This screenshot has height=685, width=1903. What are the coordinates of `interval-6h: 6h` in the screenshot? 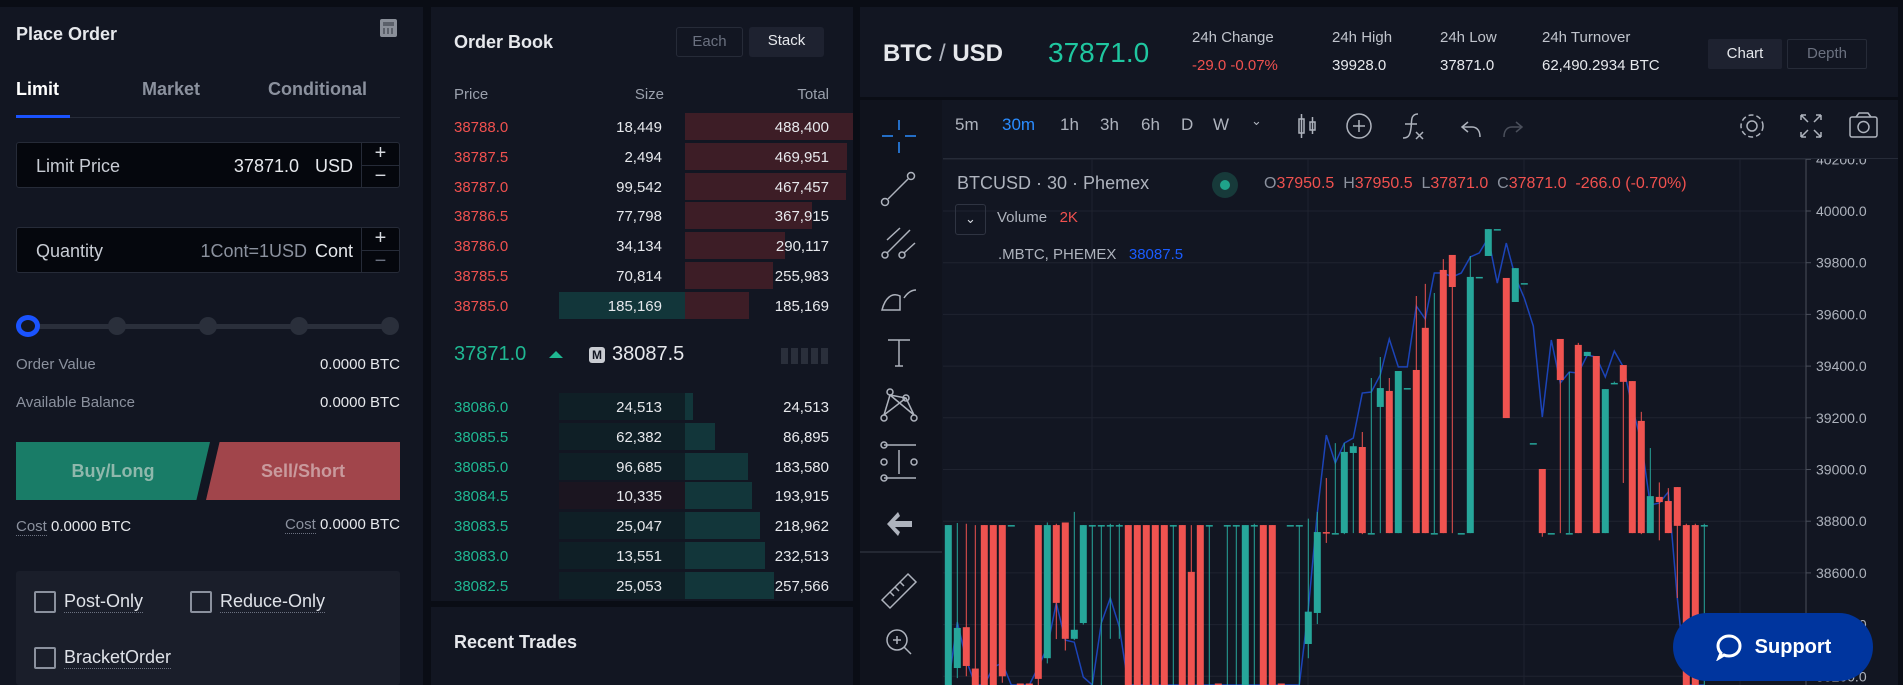 It's located at (1150, 125).